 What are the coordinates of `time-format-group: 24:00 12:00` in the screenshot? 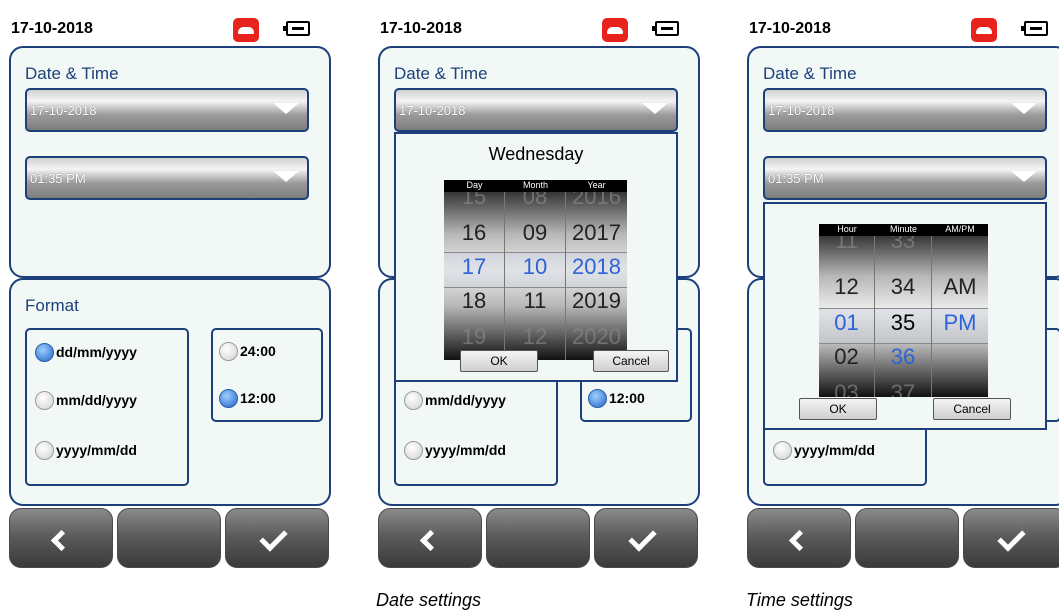 It's located at (267, 375).